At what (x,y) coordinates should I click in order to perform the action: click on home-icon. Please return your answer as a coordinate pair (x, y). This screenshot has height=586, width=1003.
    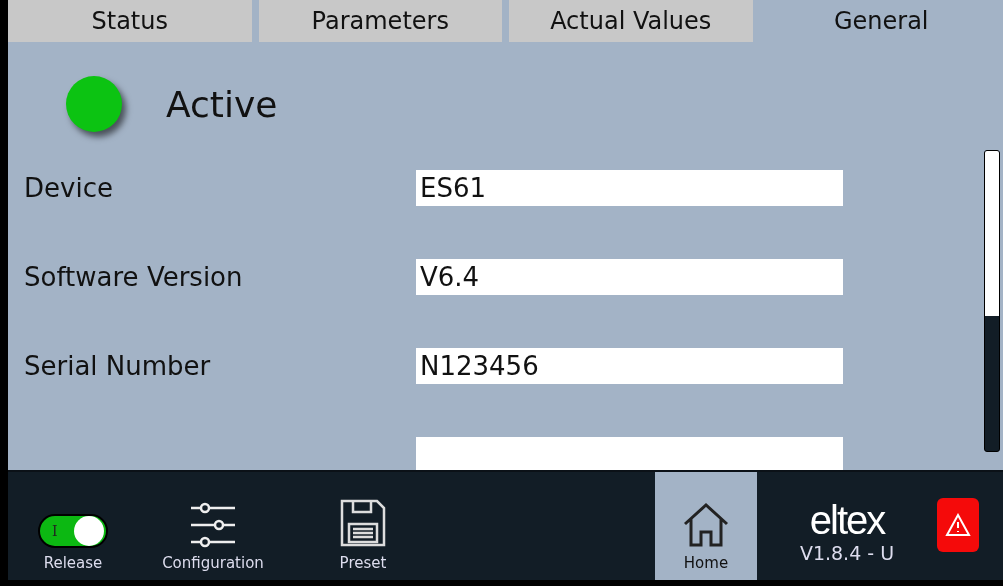
    Looking at the image, I should click on (706, 525).